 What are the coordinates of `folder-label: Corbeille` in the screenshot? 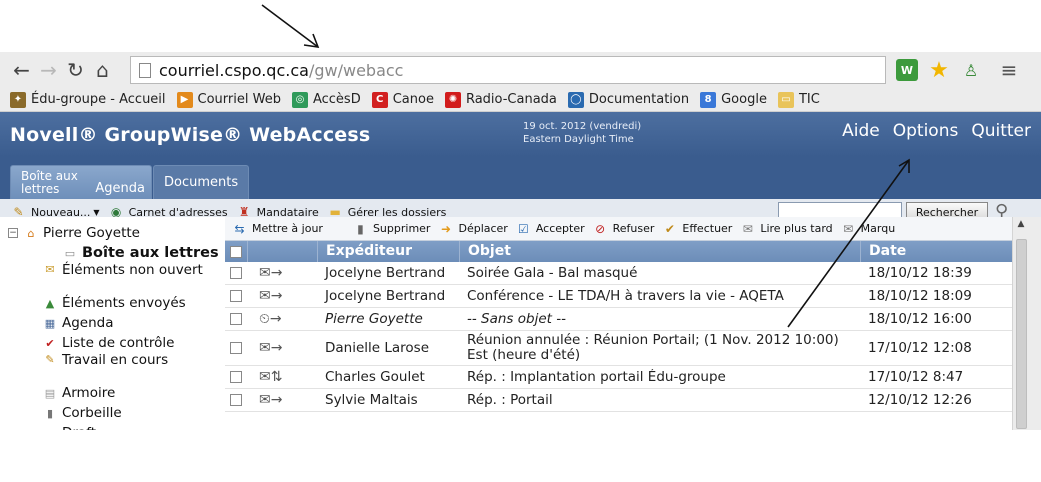 It's located at (92, 413).